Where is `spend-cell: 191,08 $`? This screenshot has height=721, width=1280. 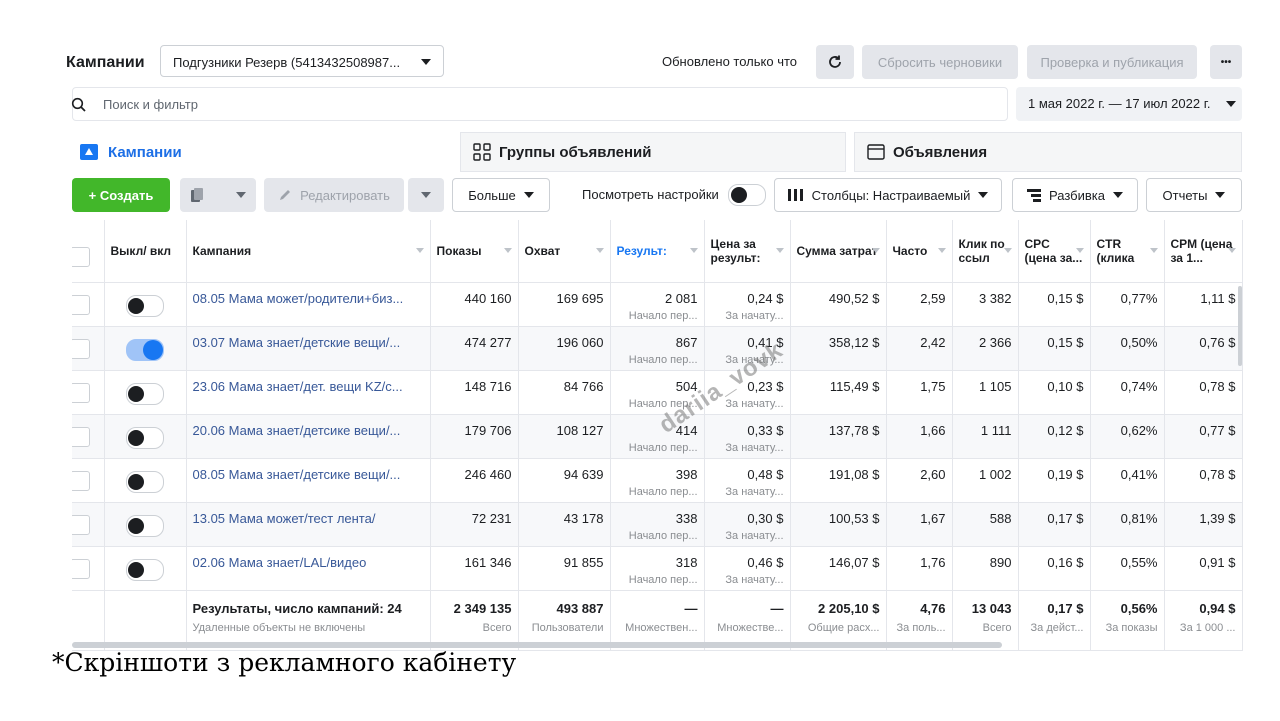
spend-cell: 191,08 $ is located at coordinates (838, 480).